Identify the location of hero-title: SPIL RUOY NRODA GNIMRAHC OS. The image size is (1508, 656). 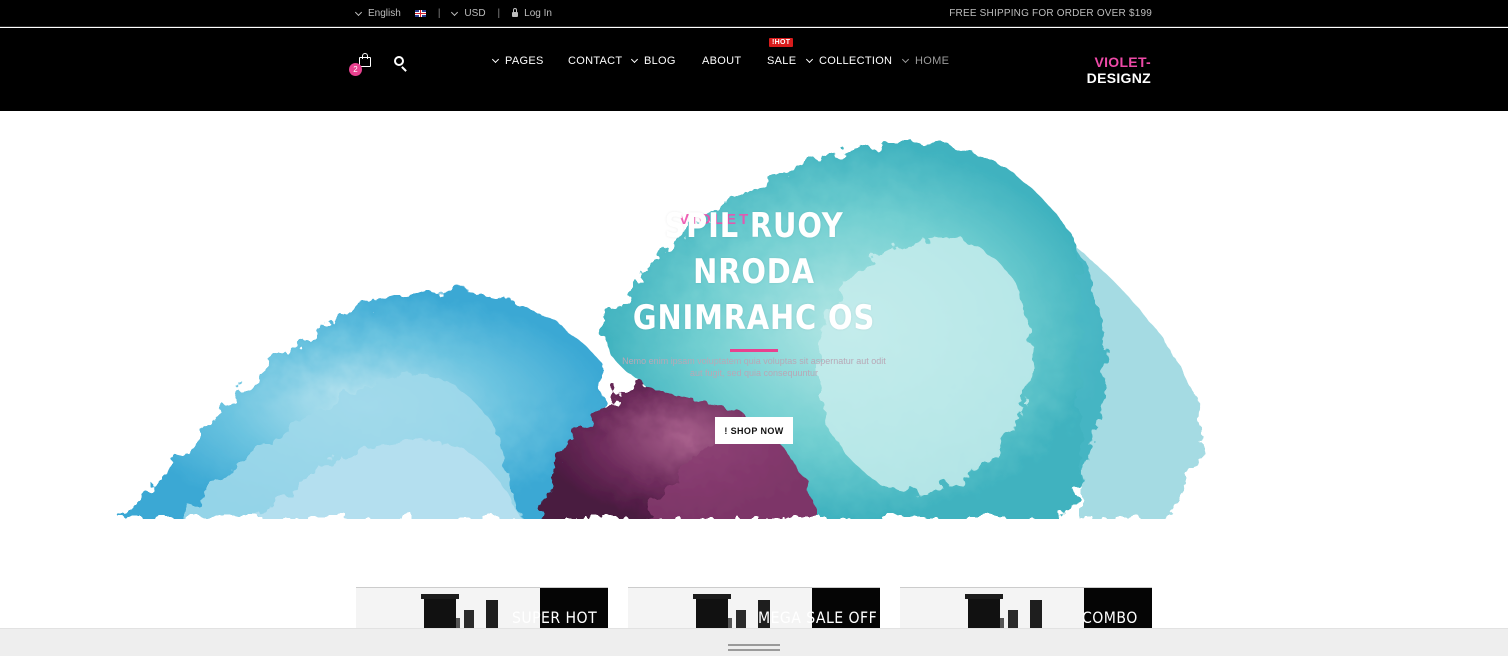
(754, 272).